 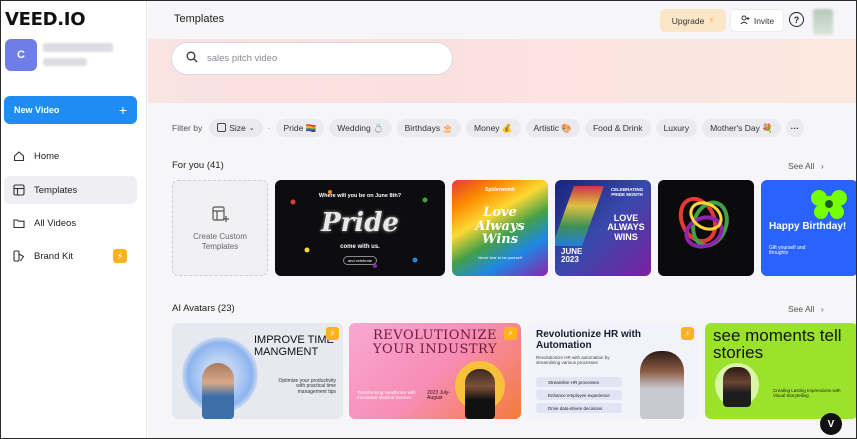 What do you see at coordinates (439, 396) in the screenshot?
I see `card-date-text: 2023 July-August` at bounding box center [439, 396].